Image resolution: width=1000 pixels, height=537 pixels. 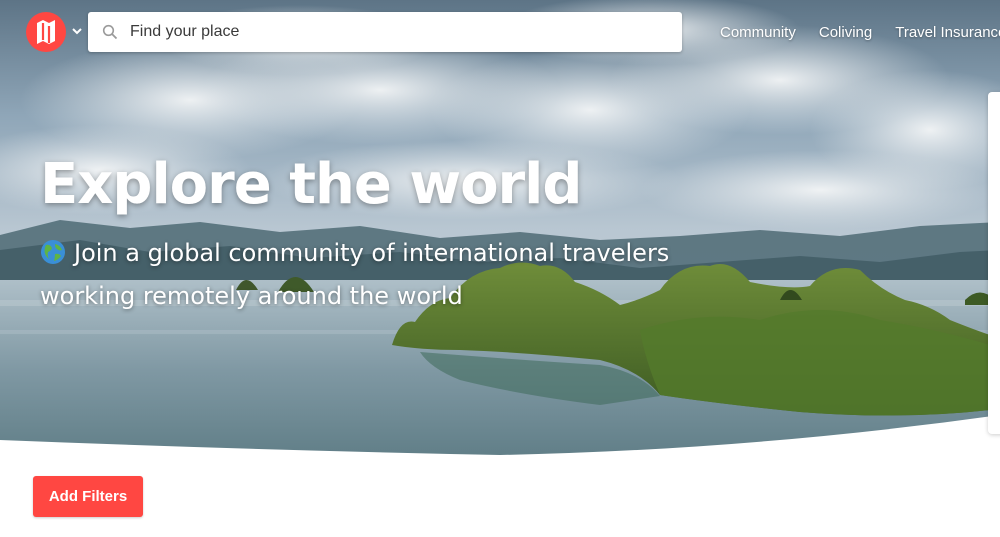 I want to click on nav-link-community: Community, so click(x=758, y=32).